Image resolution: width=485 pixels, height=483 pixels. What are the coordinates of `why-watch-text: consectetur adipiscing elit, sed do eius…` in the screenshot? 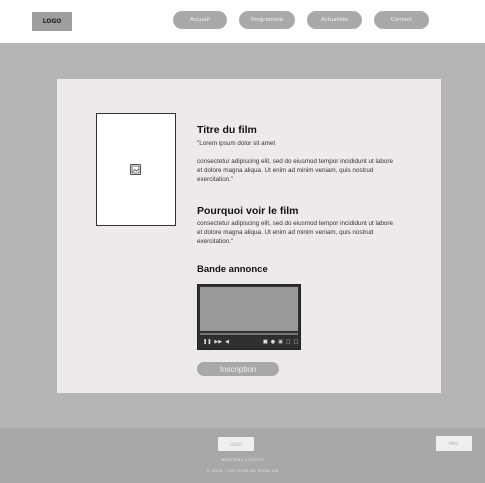 It's located at (295, 232).